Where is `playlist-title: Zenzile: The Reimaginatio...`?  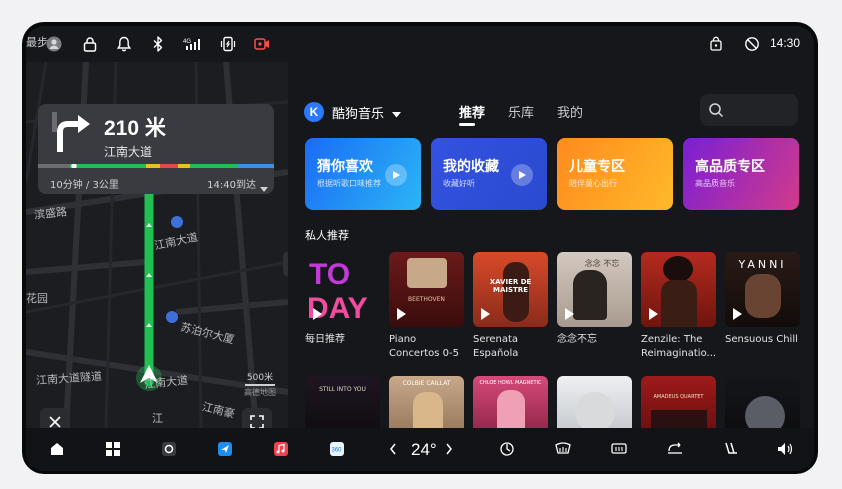
playlist-title: Zenzile: The Reimaginatio... is located at coordinates (679, 346).